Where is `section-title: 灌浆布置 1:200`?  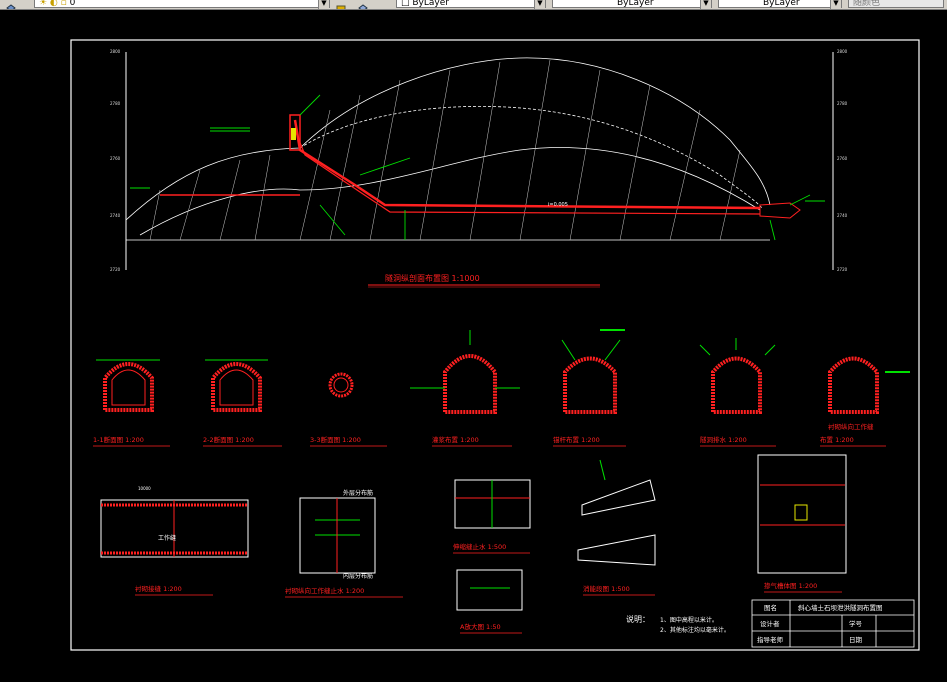 section-title: 灌浆布置 1:200 is located at coordinates (455, 439).